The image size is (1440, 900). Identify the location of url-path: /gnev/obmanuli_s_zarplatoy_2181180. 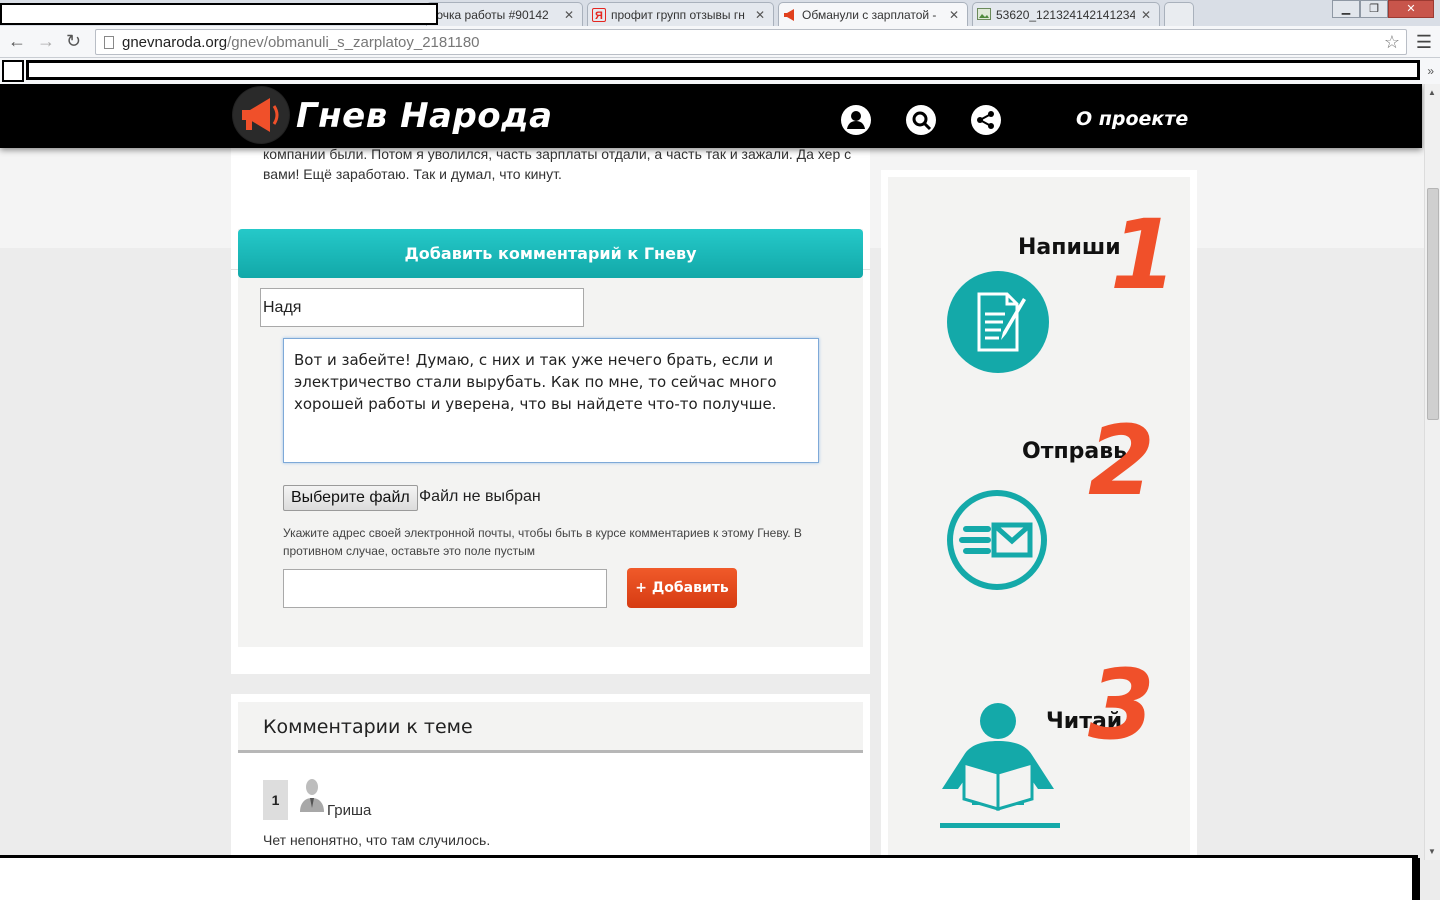
(353, 42).